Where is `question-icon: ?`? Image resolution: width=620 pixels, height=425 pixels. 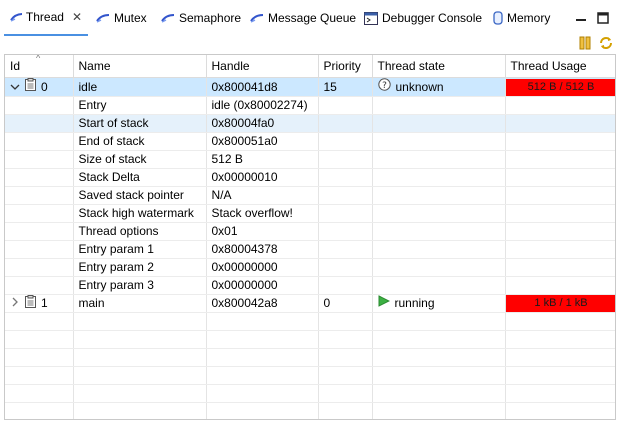 question-icon: ? is located at coordinates (384, 87).